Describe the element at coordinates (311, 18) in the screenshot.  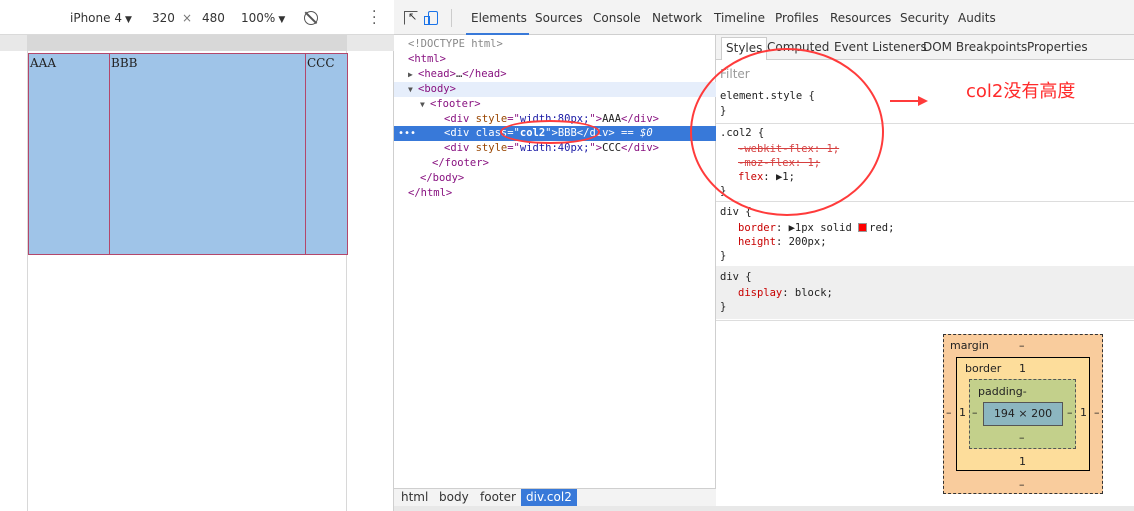
I see `rotate-icon` at that location.